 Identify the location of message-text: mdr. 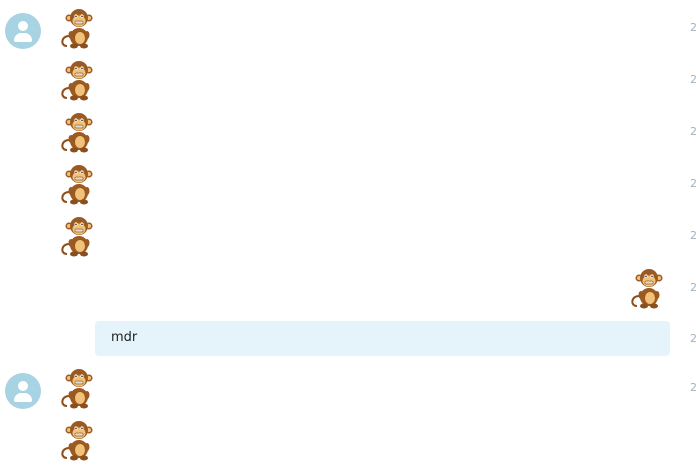
(124, 337).